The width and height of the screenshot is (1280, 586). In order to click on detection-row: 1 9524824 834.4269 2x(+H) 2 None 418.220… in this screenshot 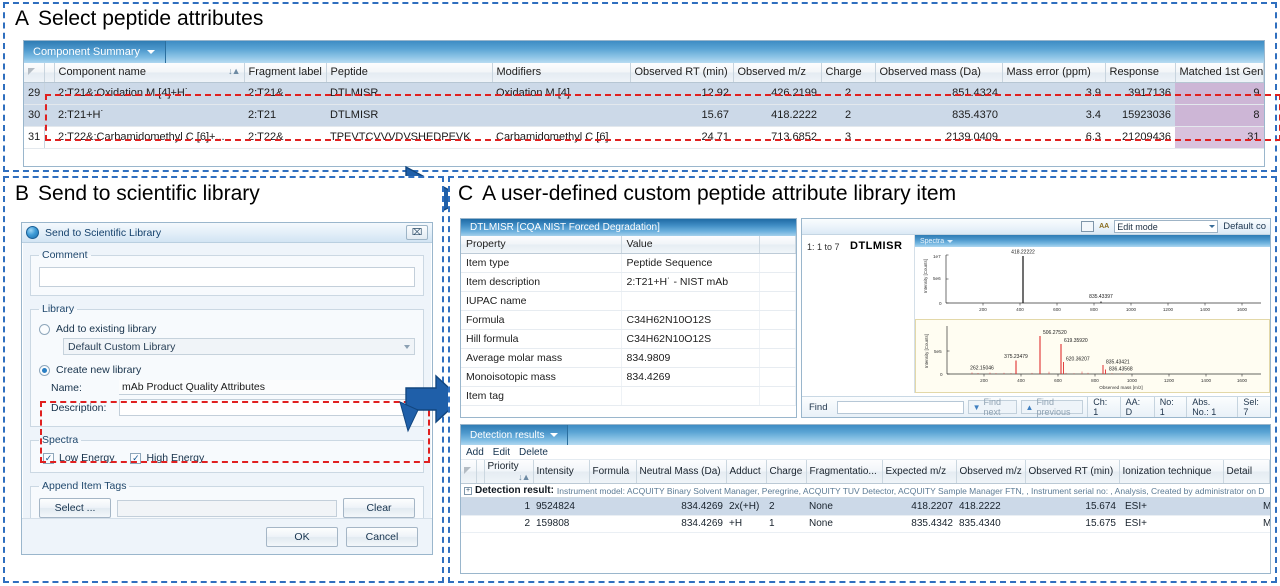, I will do `click(865, 507)`.